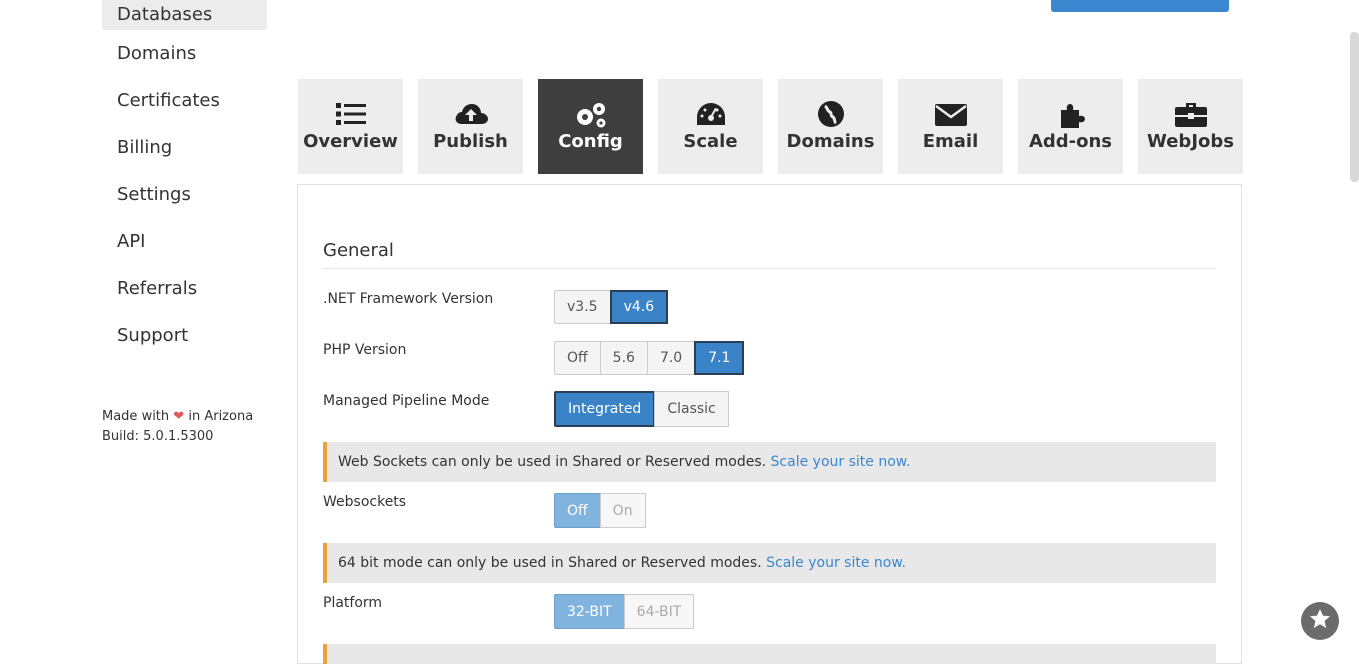 Image resolution: width=1359 pixels, height=664 pixels. Describe the element at coordinates (622, 510) in the screenshot. I see `websockets-on-button: On` at that location.